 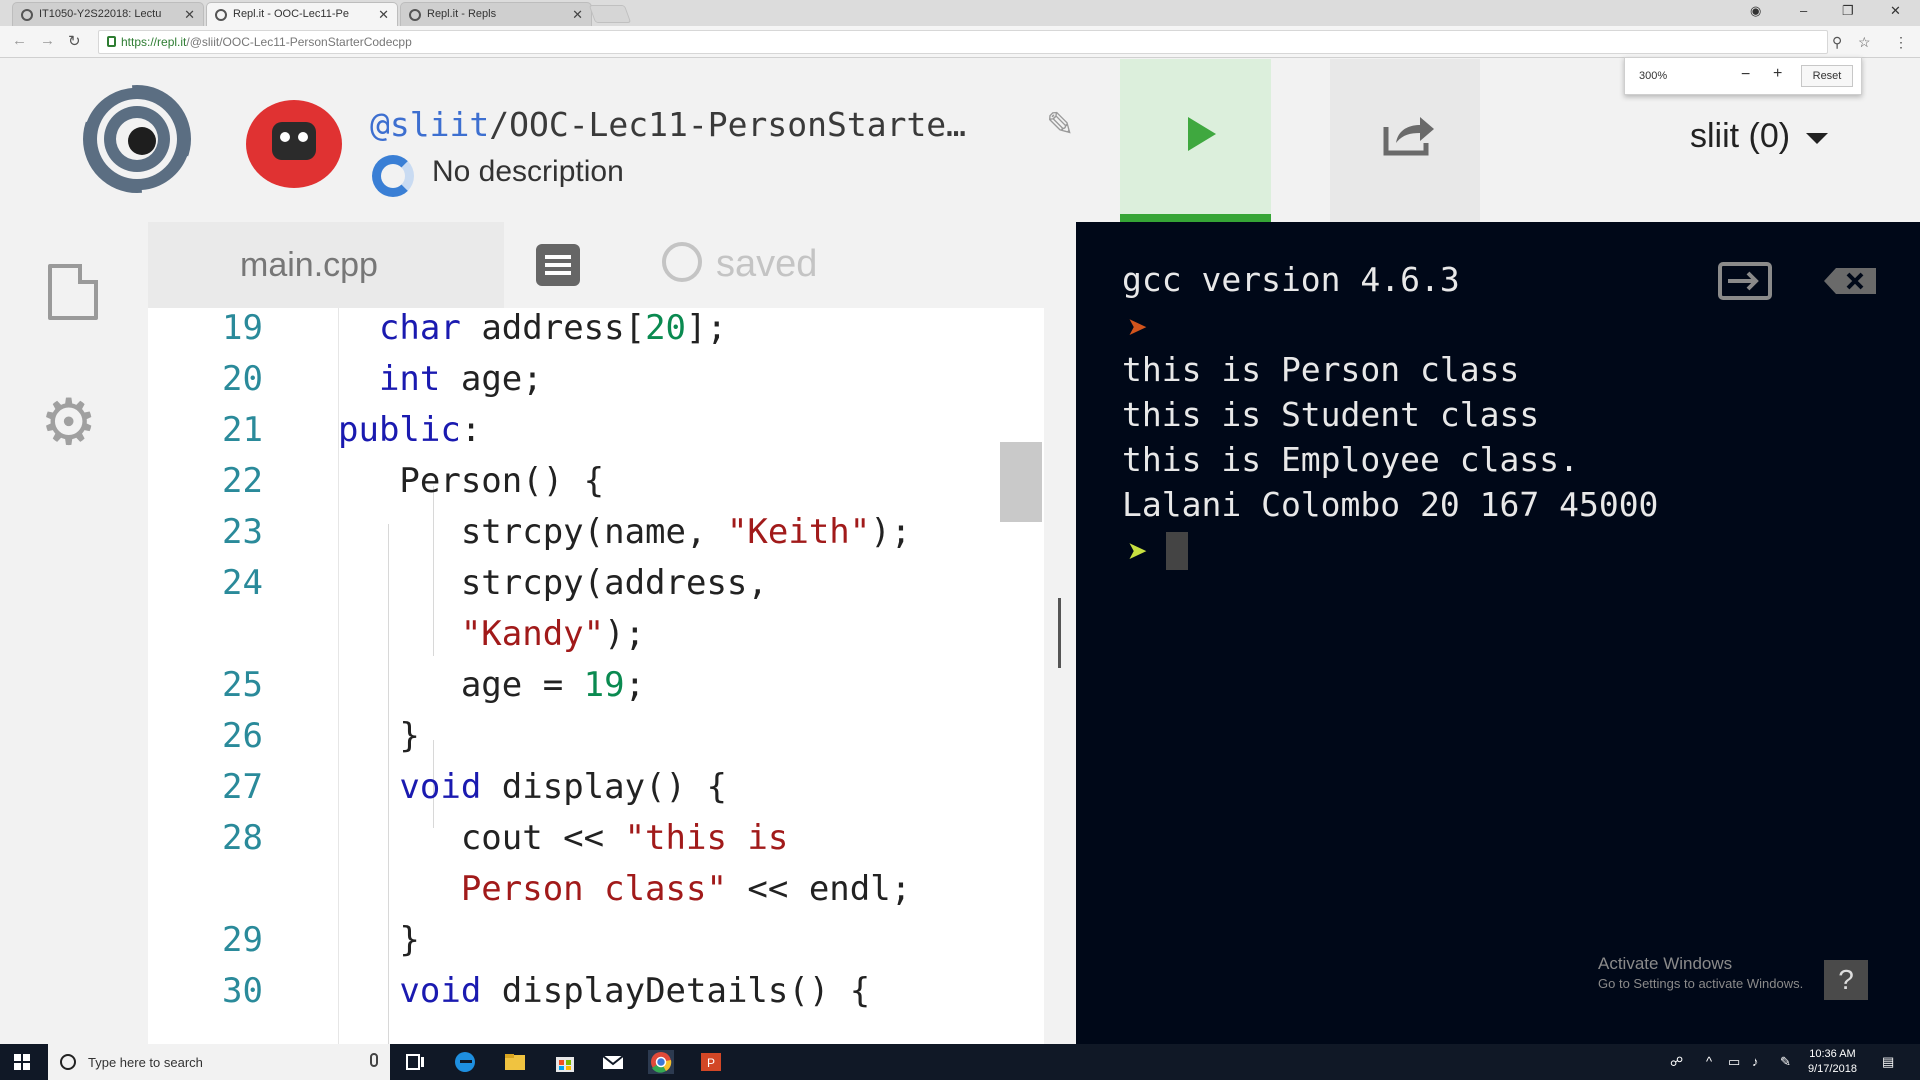 I want to click on notifications-icon: ▤, so click(x=1888, y=1062).